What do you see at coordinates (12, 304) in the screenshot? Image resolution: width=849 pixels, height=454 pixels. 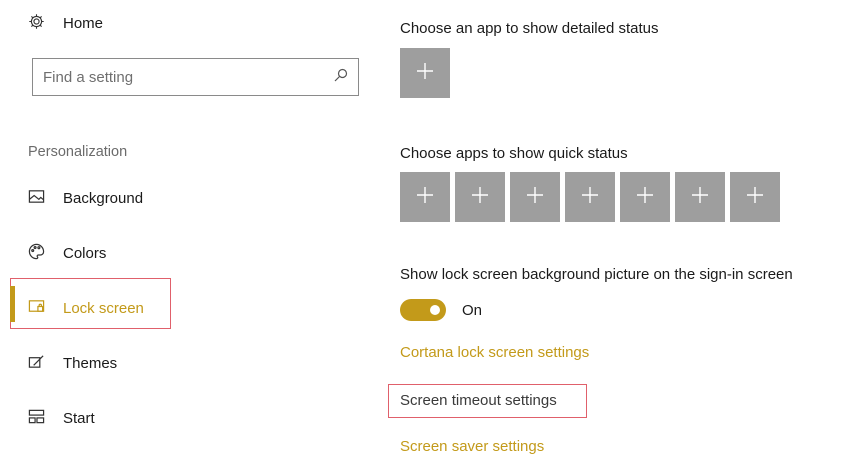 I see `selected-indicator` at bounding box center [12, 304].